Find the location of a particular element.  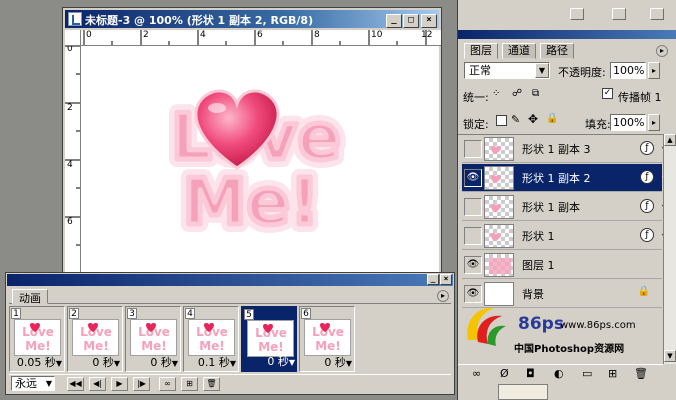

new-group-icon: ▭ is located at coordinates (587, 373).